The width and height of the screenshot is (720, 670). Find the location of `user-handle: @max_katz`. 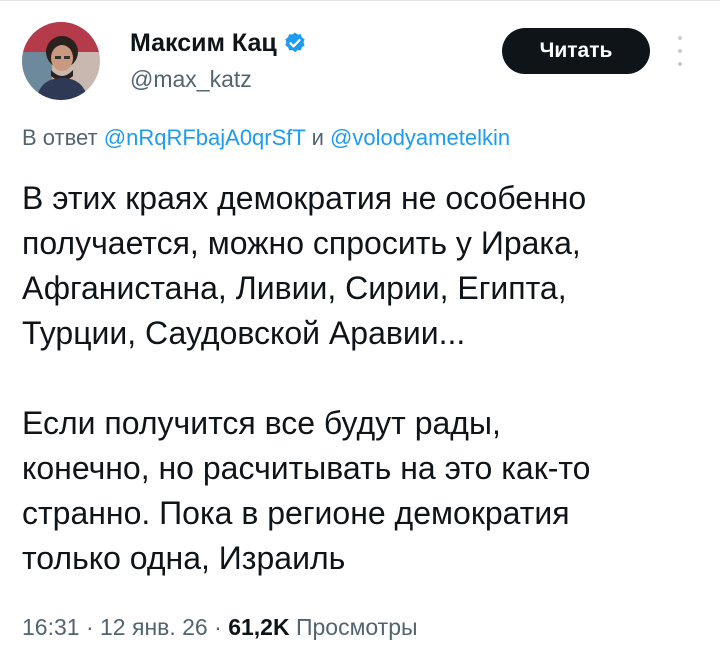

user-handle: @max_katz is located at coordinates (218, 79).